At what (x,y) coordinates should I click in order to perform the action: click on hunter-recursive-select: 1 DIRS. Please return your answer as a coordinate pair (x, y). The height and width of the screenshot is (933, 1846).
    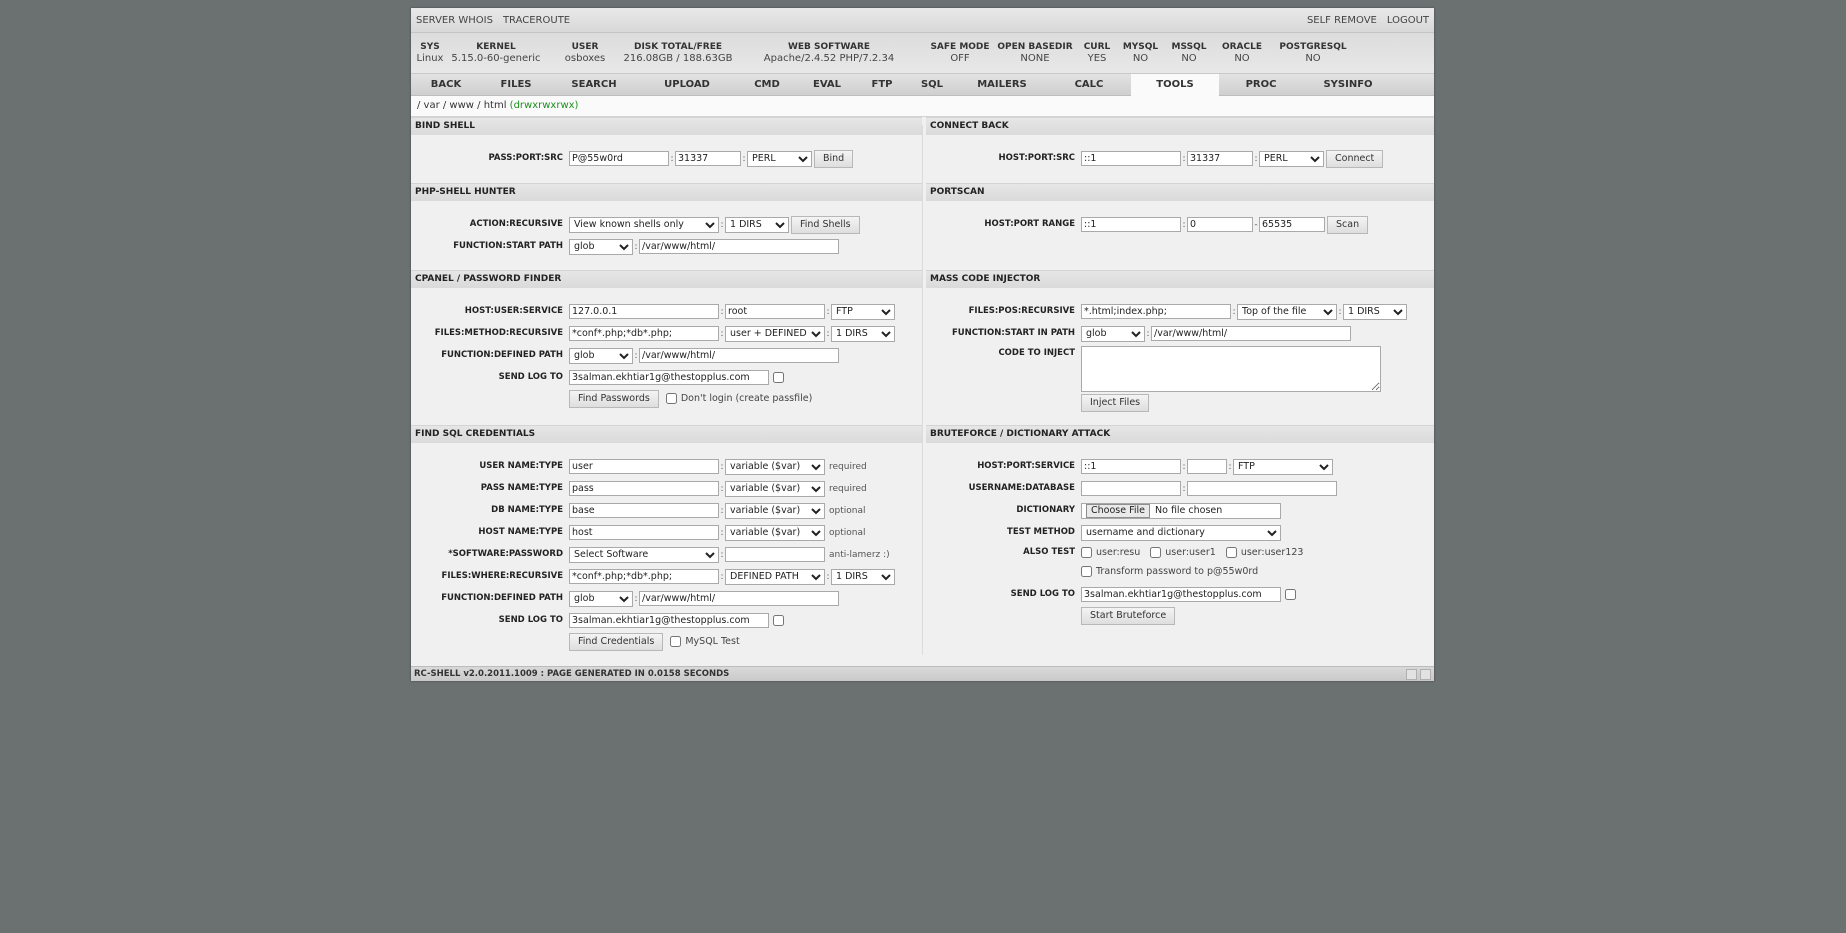
    Looking at the image, I should click on (757, 224).